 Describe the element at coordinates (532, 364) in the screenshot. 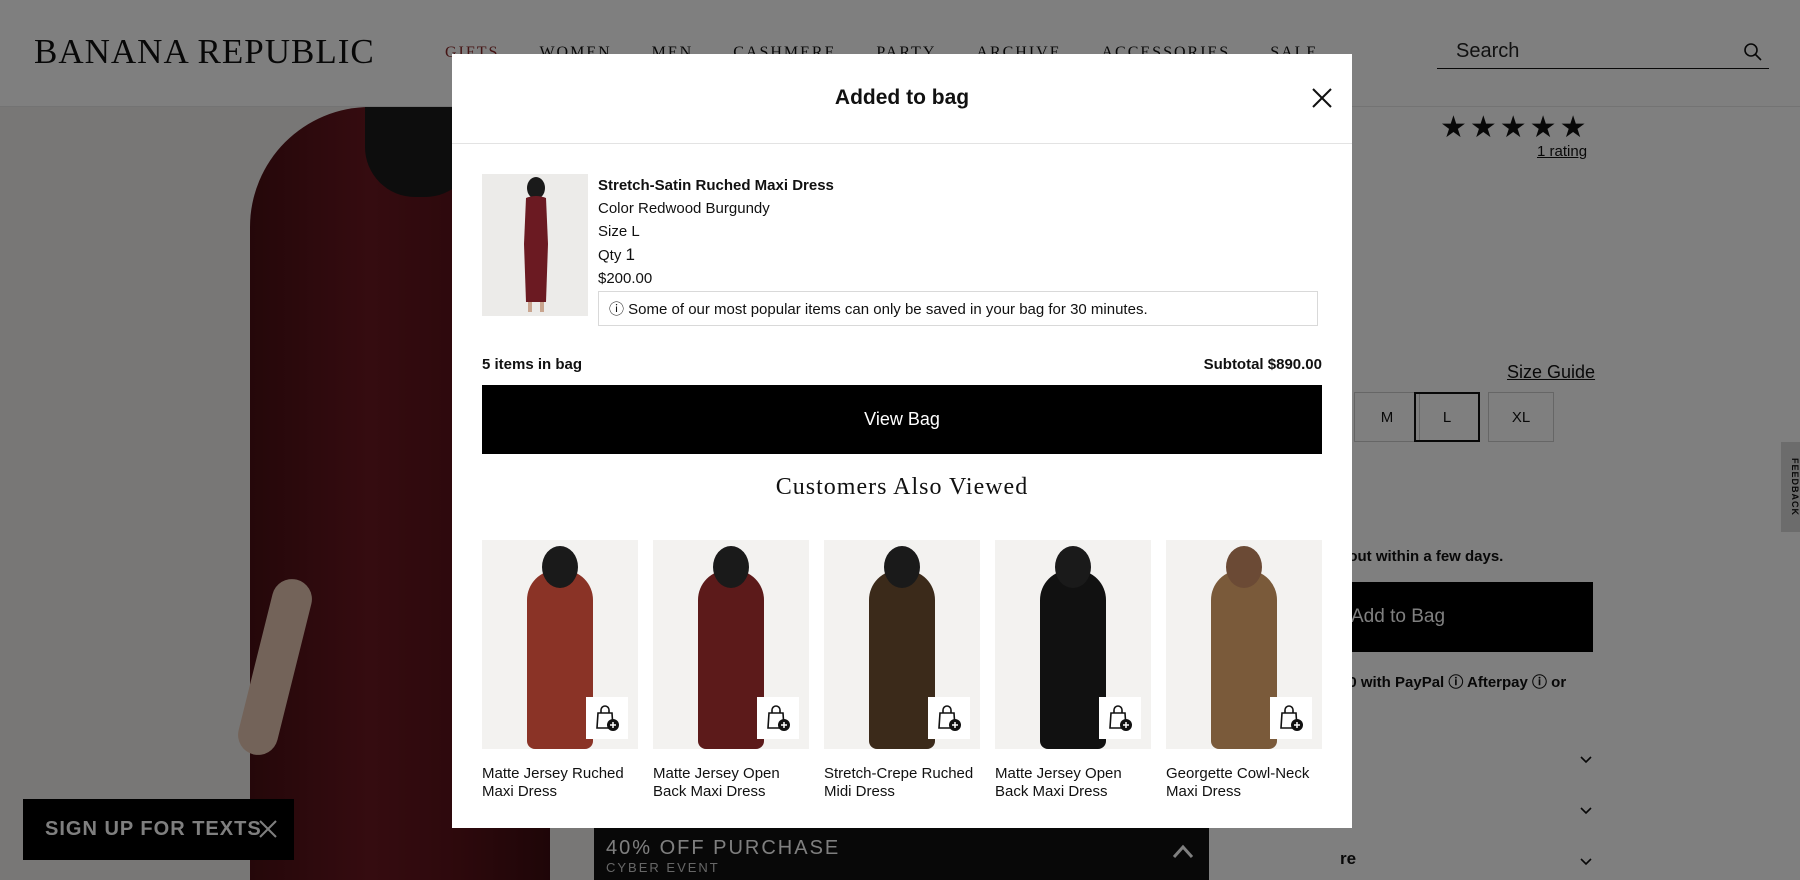

I see `bag-item-count: 5 items in bag` at that location.